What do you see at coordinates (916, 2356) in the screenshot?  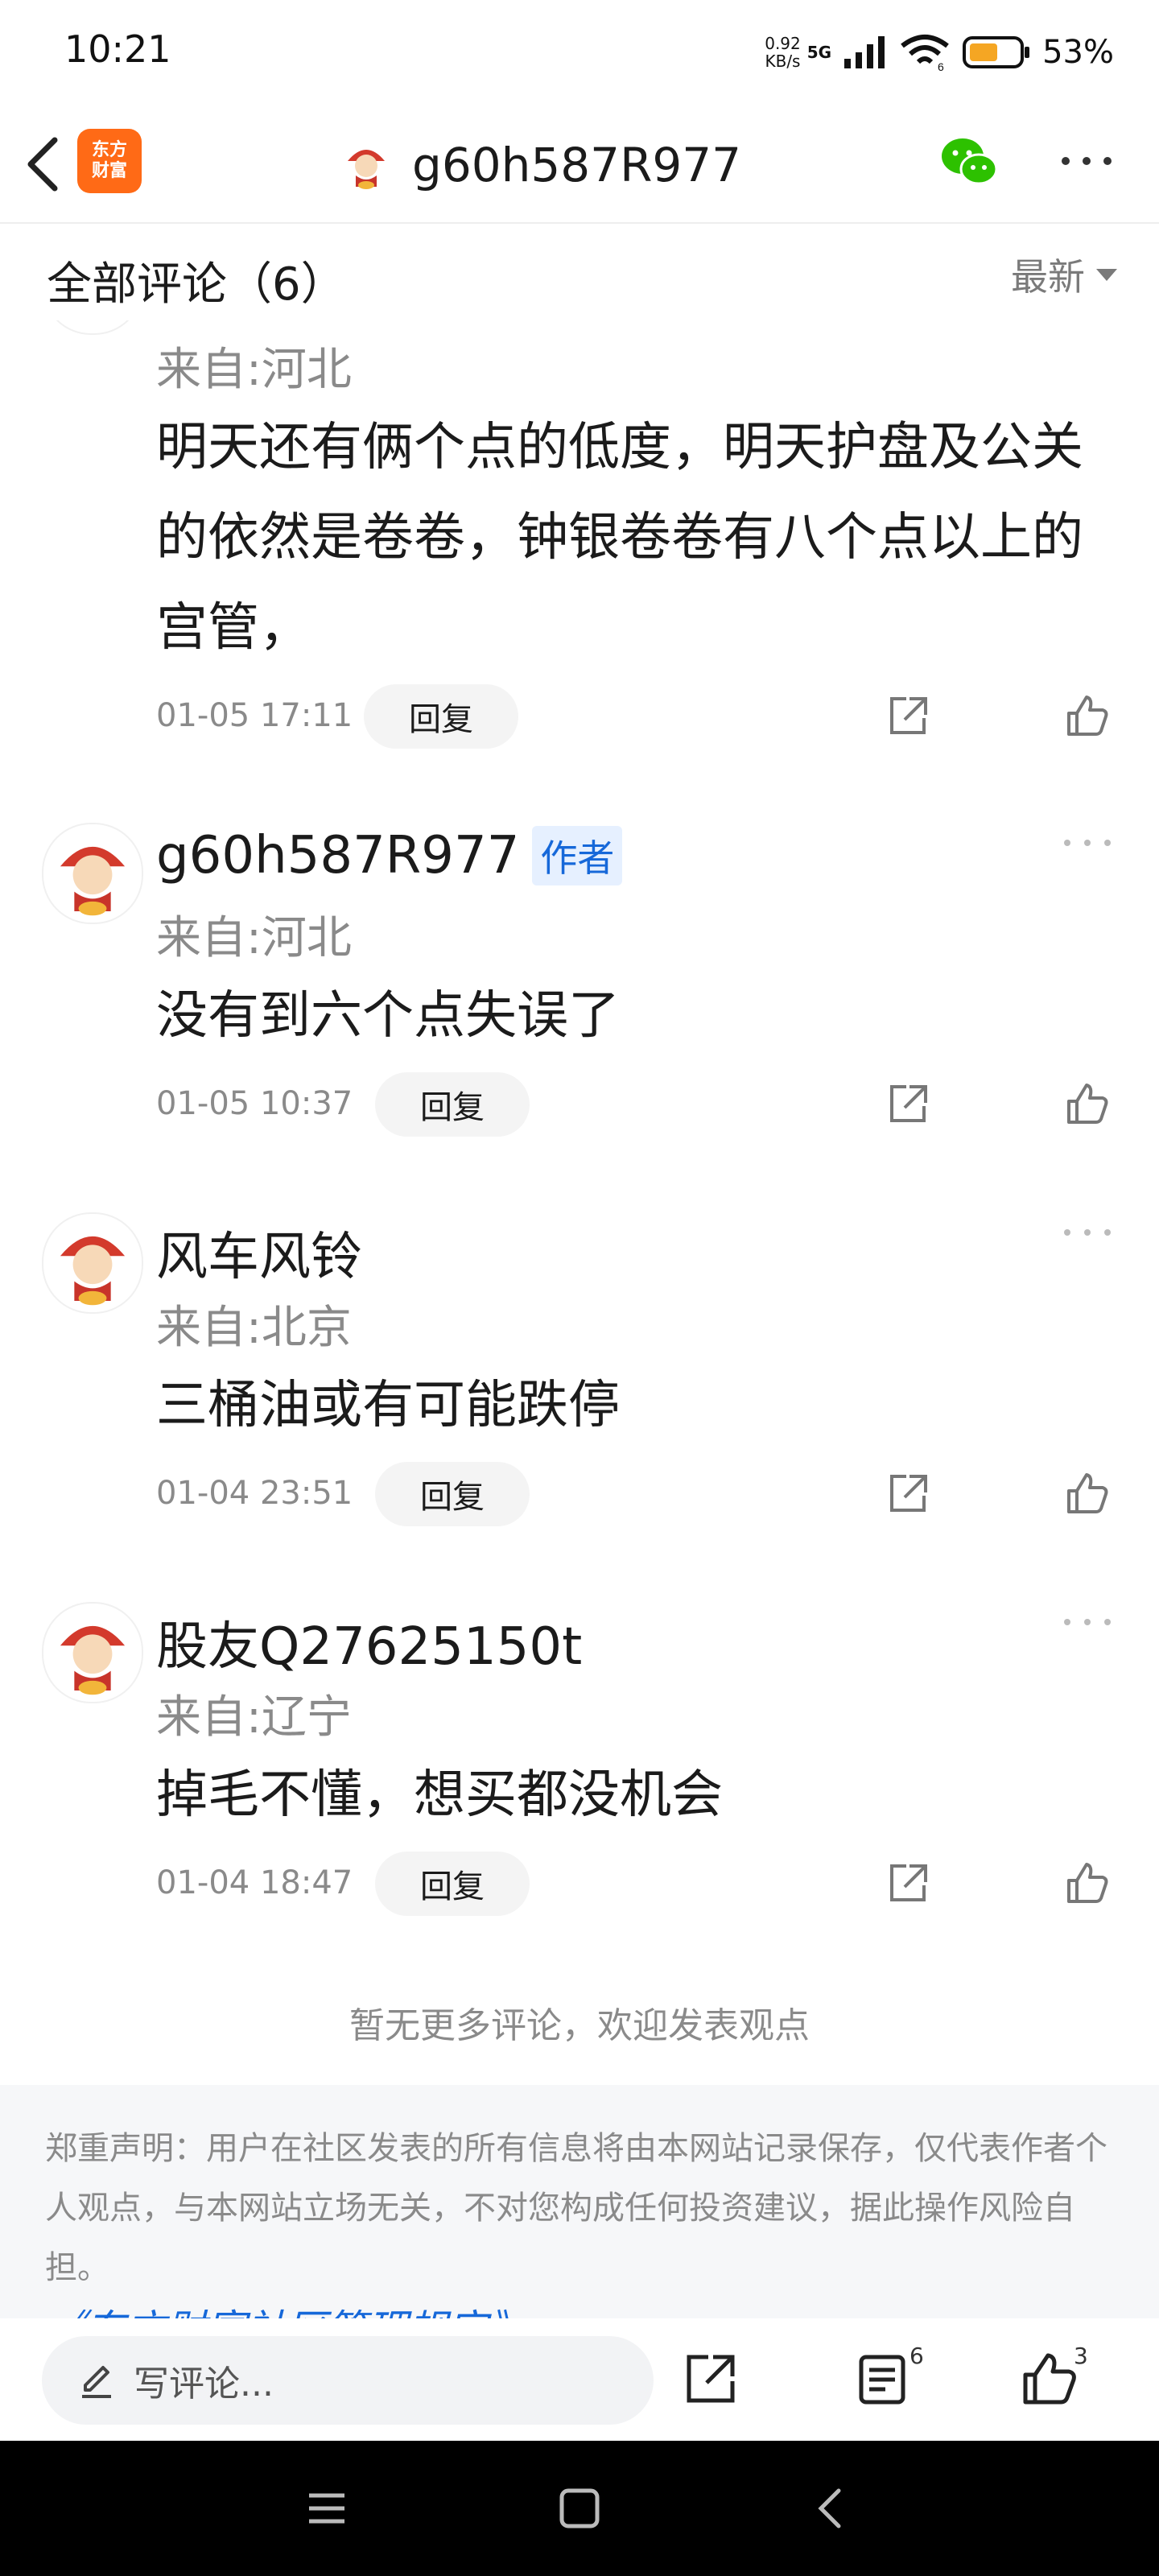 I see `comment-count: 6` at bounding box center [916, 2356].